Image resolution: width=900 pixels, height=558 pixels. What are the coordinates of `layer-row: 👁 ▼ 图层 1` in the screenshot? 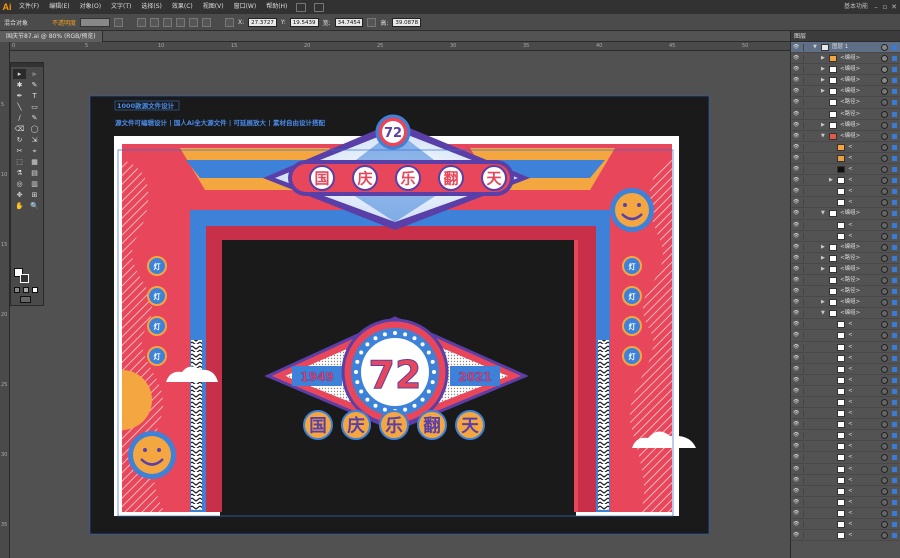 It's located at (845, 48).